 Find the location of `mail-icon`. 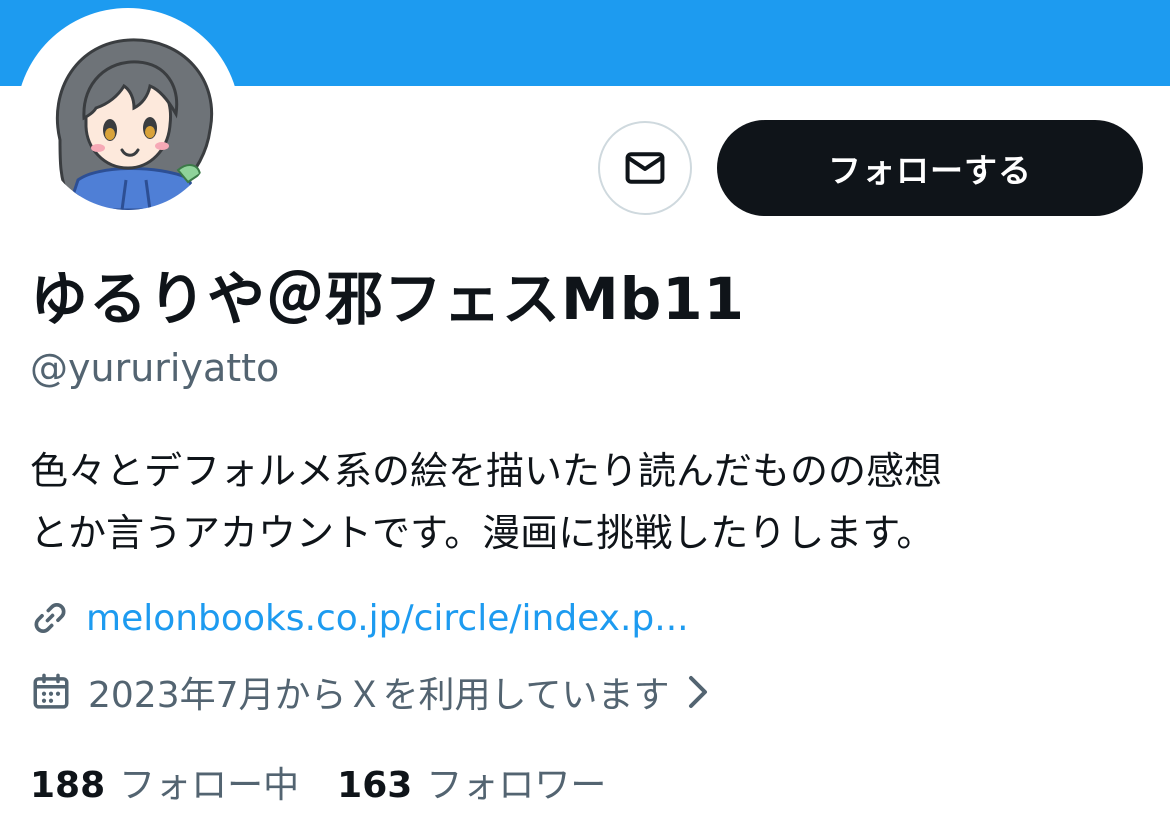

mail-icon is located at coordinates (645, 168).